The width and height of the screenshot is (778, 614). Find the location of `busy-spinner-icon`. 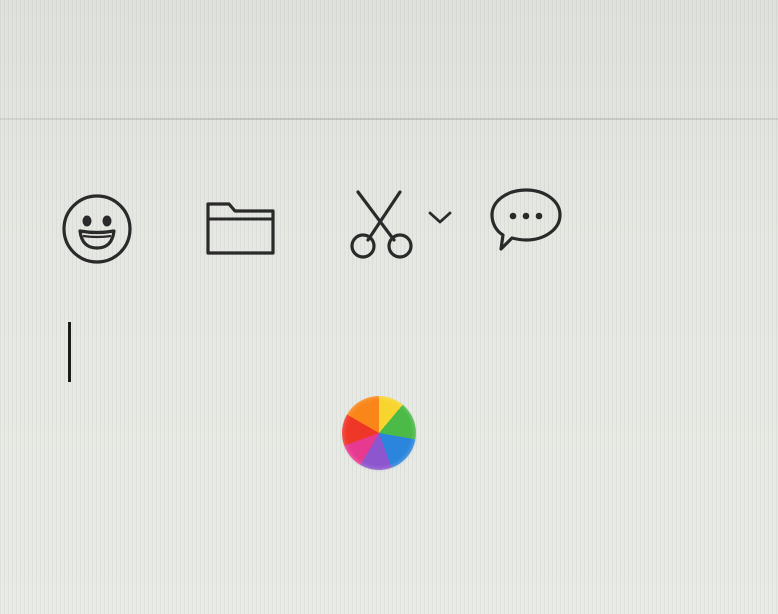

busy-spinner-icon is located at coordinates (379, 433).